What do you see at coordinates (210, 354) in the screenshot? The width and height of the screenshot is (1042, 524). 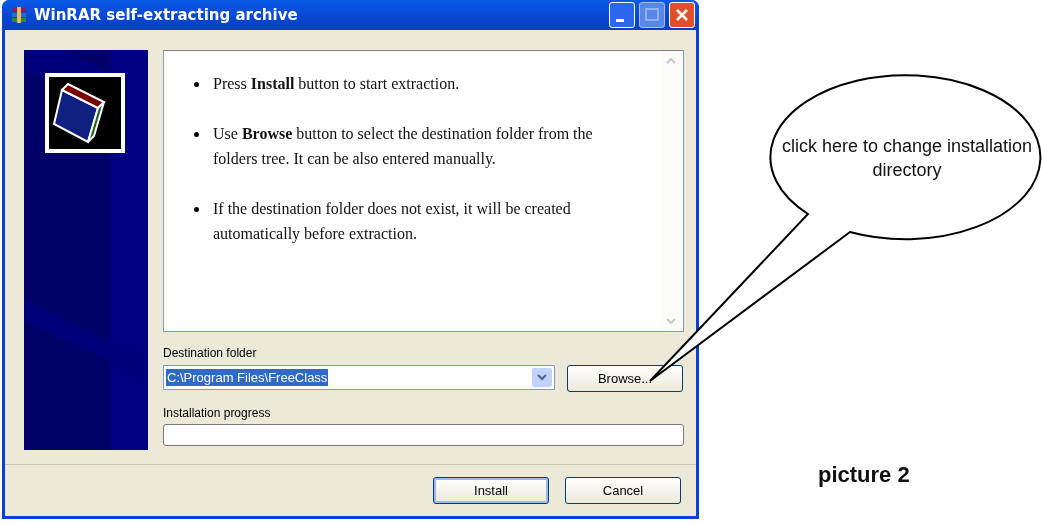 I see `field-label: Destination folder` at bounding box center [210, 354].